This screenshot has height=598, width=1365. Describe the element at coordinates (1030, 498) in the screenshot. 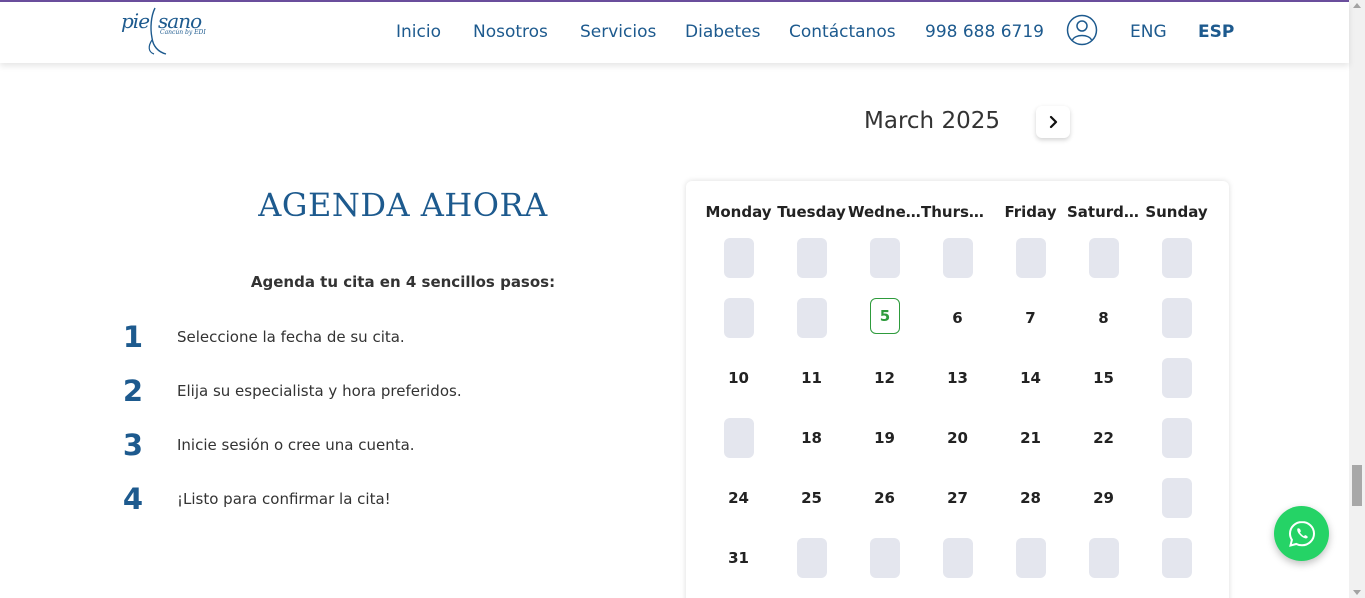

I see `calendar-day-number: 28` at that location.